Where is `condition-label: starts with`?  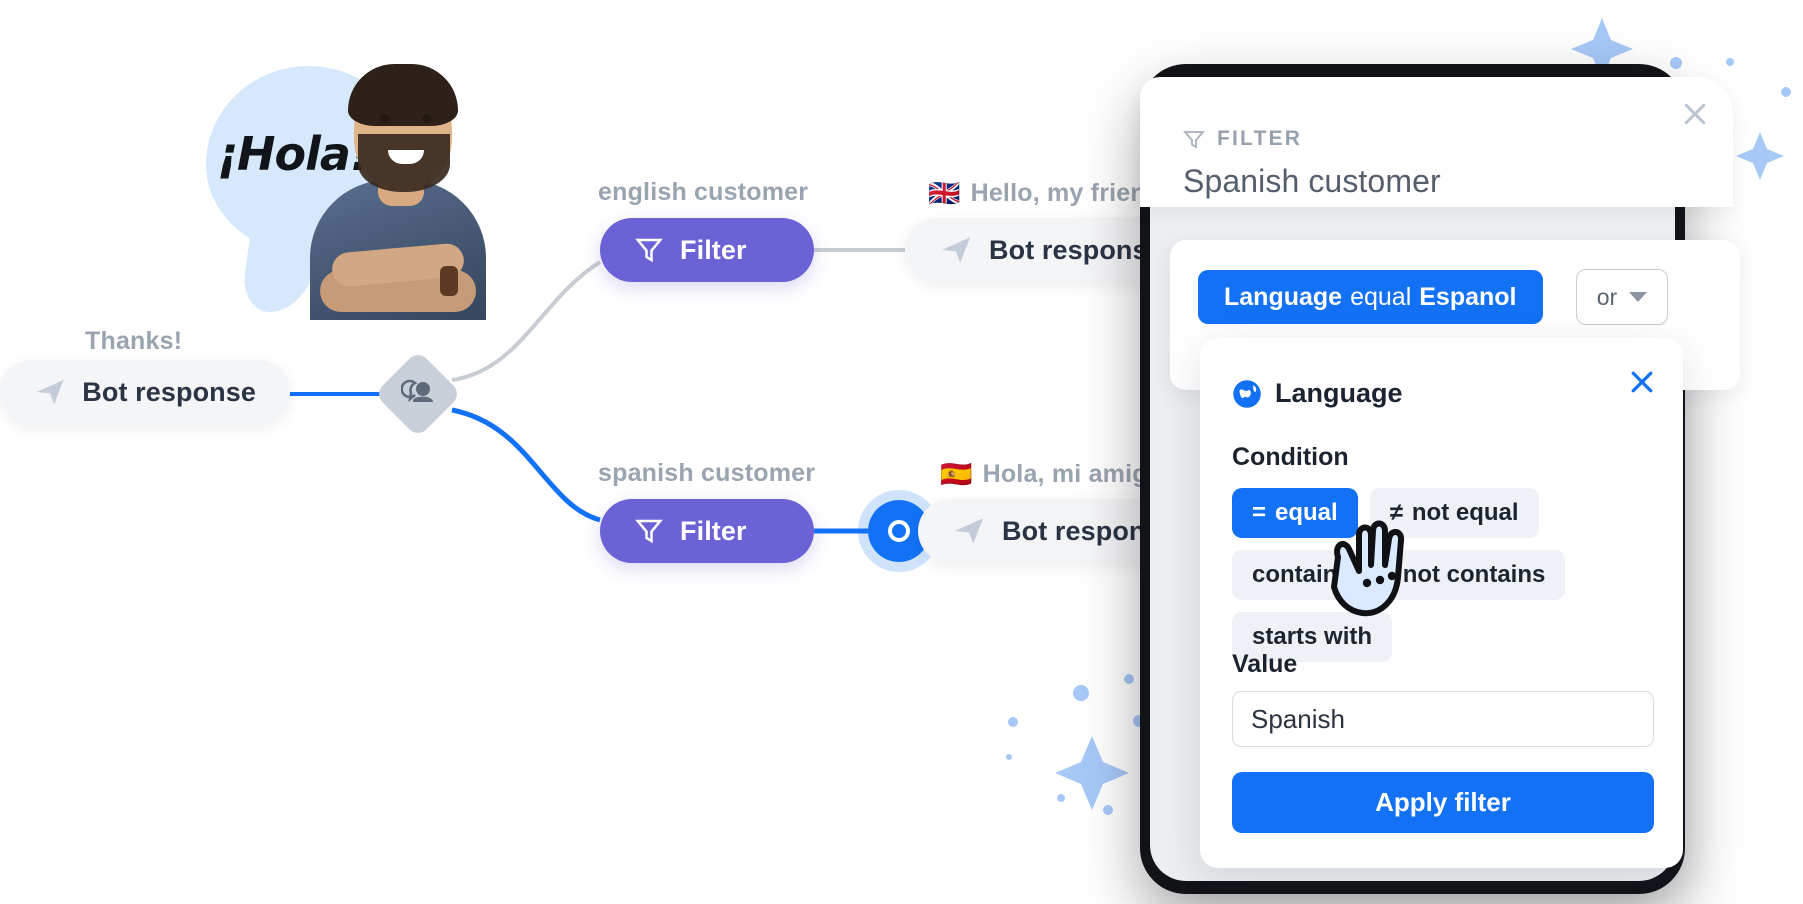 condition-label: starts with is located at coordinates (1312, 636).